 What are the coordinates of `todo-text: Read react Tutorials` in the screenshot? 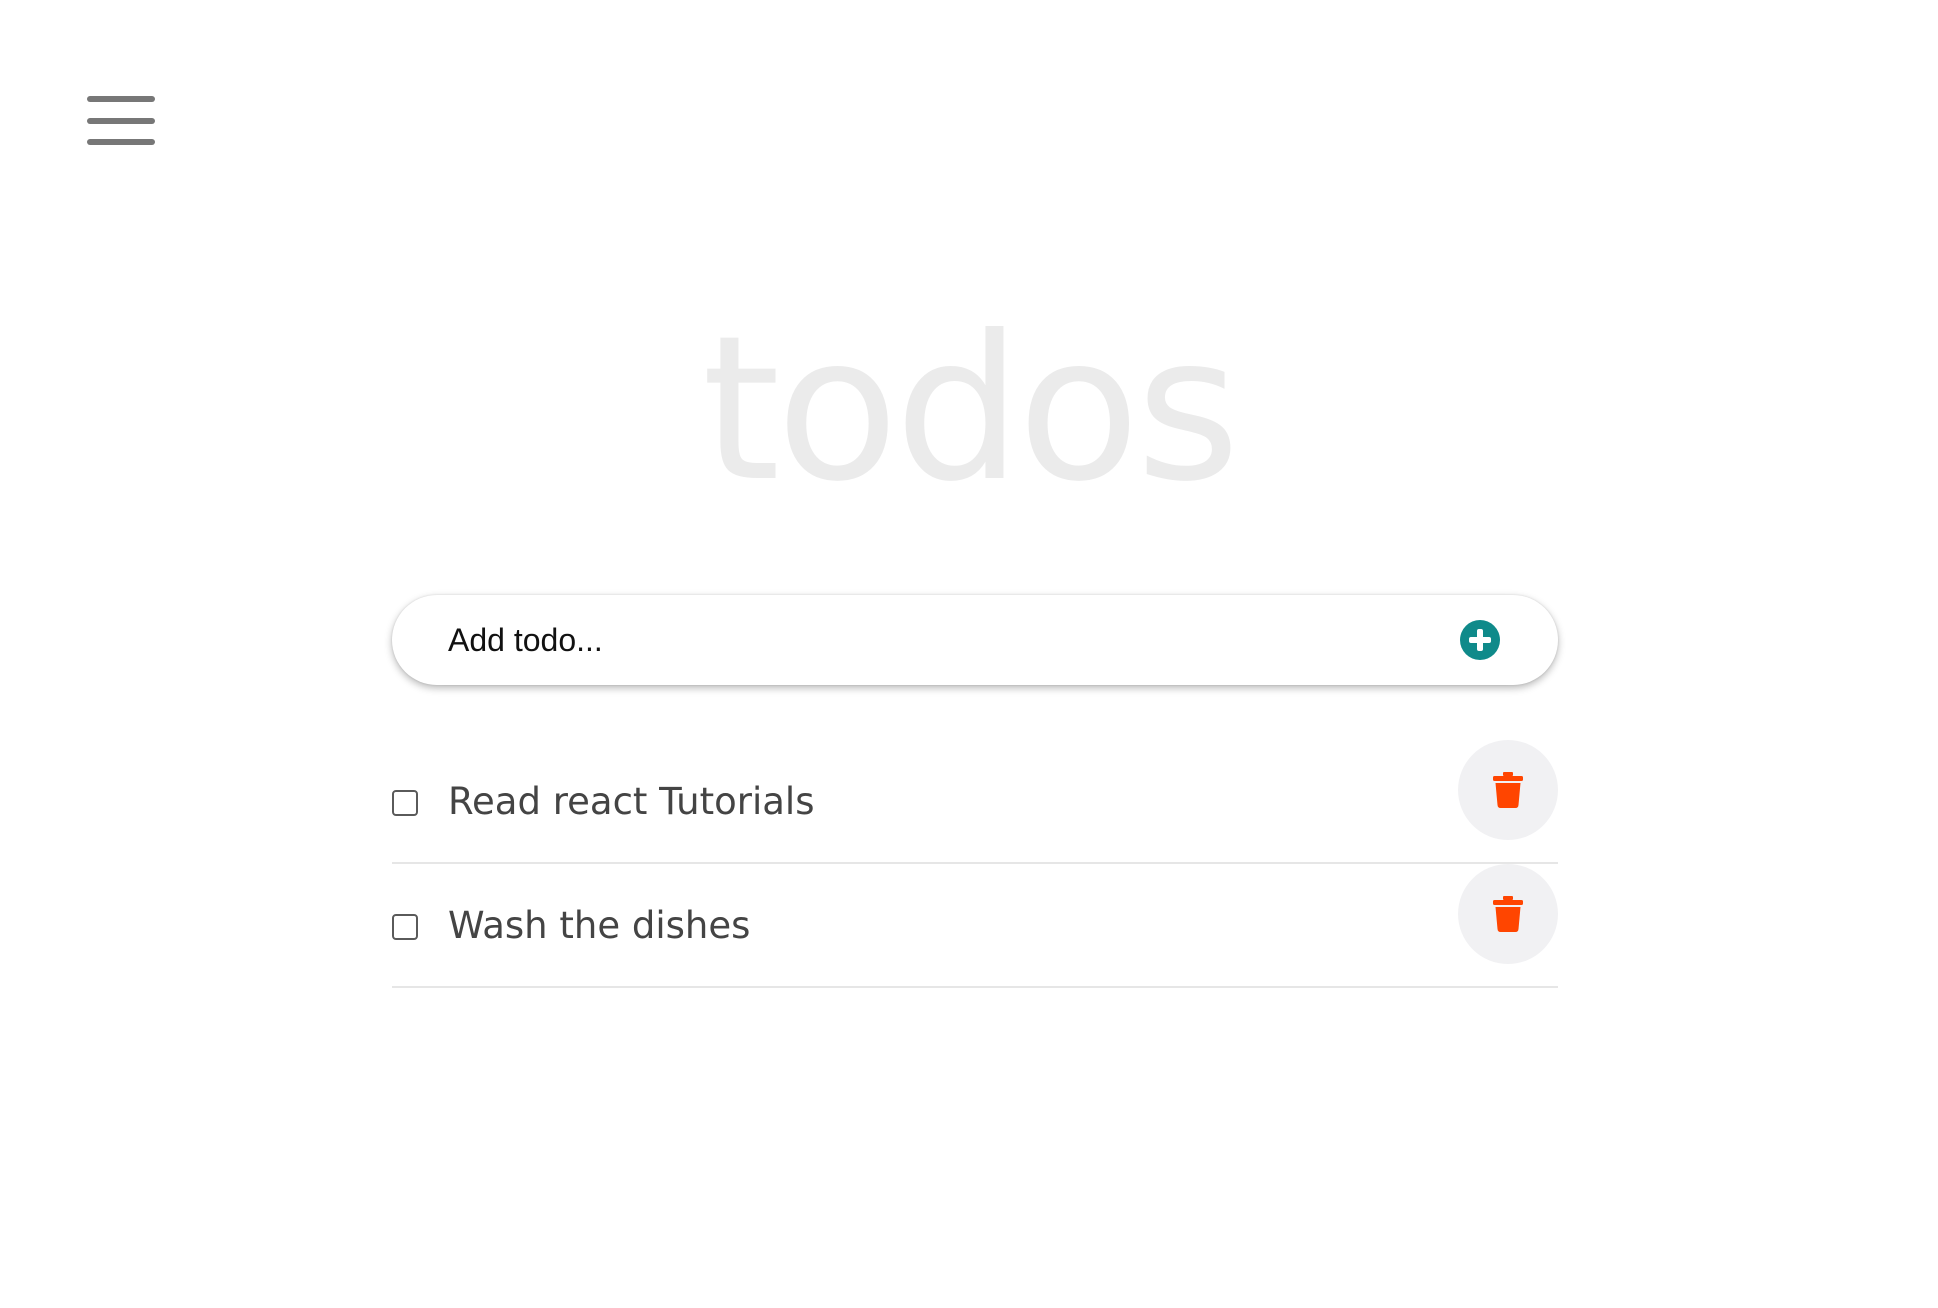 It's located at (631, 801).